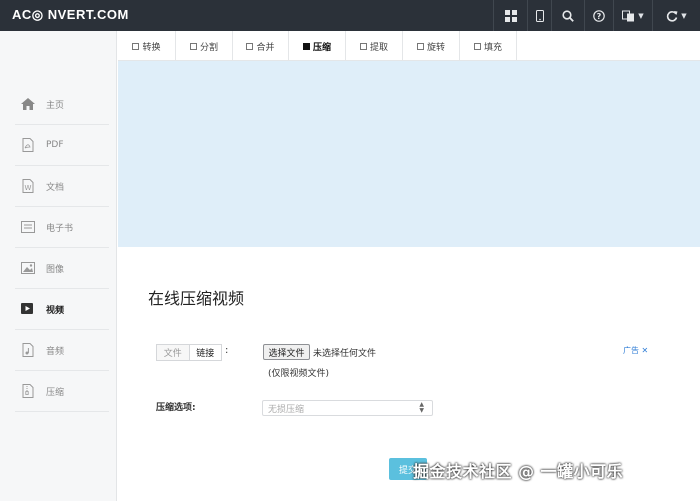  Describe the element at coordinates (347, 408) in the screenshot. I see `compression-select: 无损压缩 ▲ ▼` at that location.